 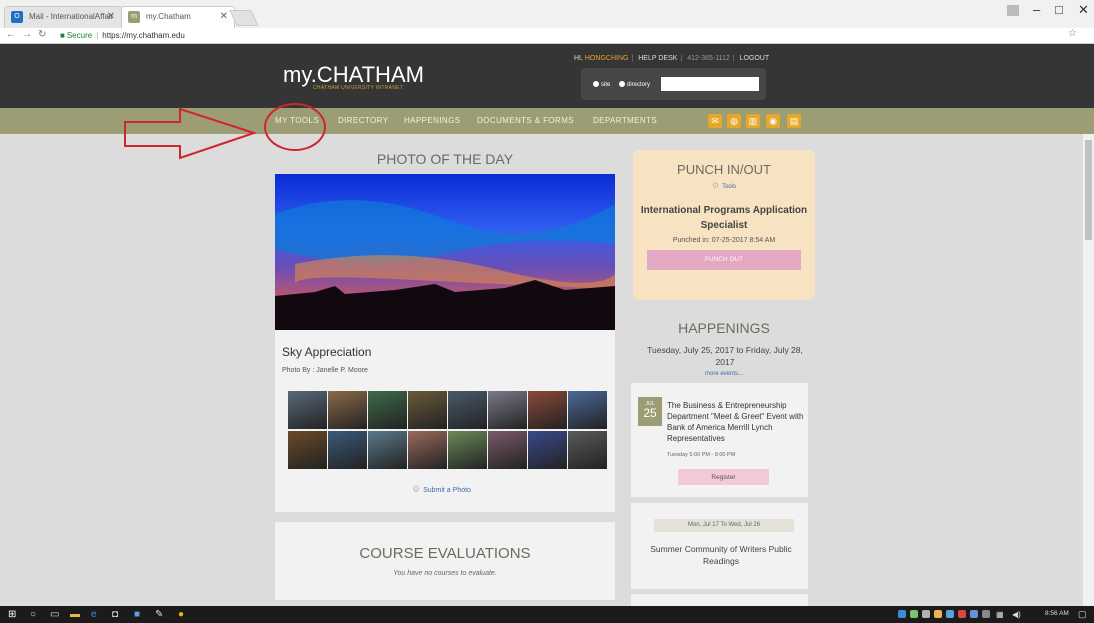 What do you see at coordinates (54, 614) in the screenshot?
I see `task-view-icon: ▭` at bounding box center [54, 614].